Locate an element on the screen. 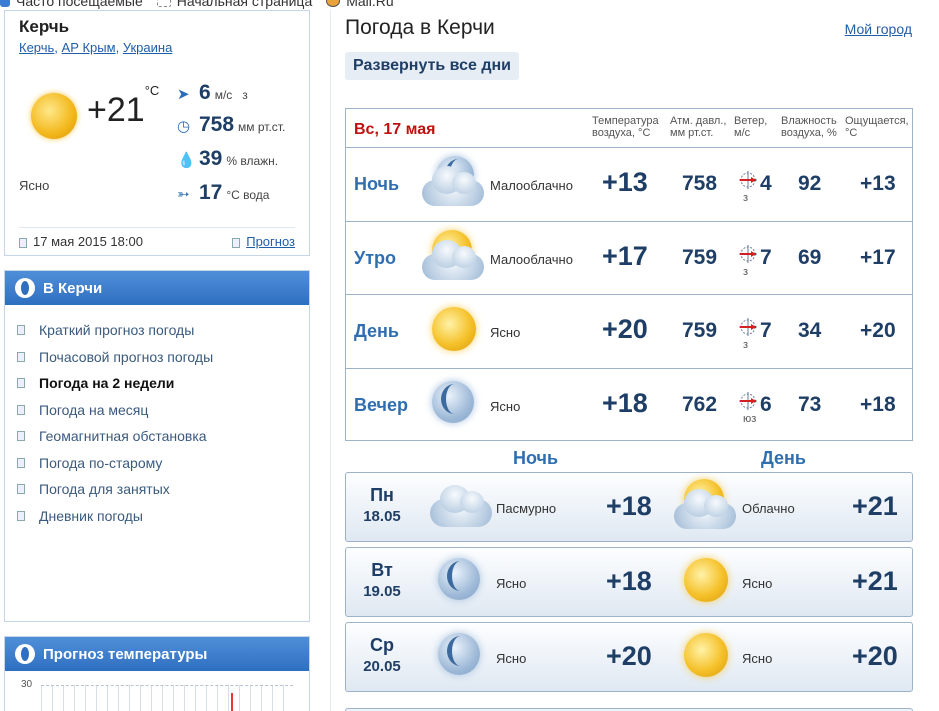 Image resolution: width=939 pixels, height=711 pixels. wind-cell: 4з is located at coordinates (758, 189).